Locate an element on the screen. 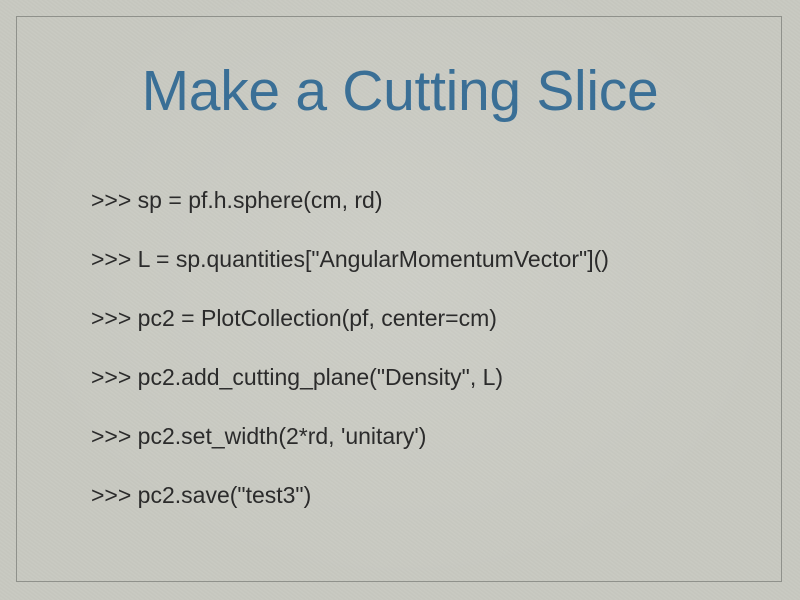 This screenshot has height=600, width=800. code-line-save: >>> pc2.save("test3") is located at coordinates (201, 495).